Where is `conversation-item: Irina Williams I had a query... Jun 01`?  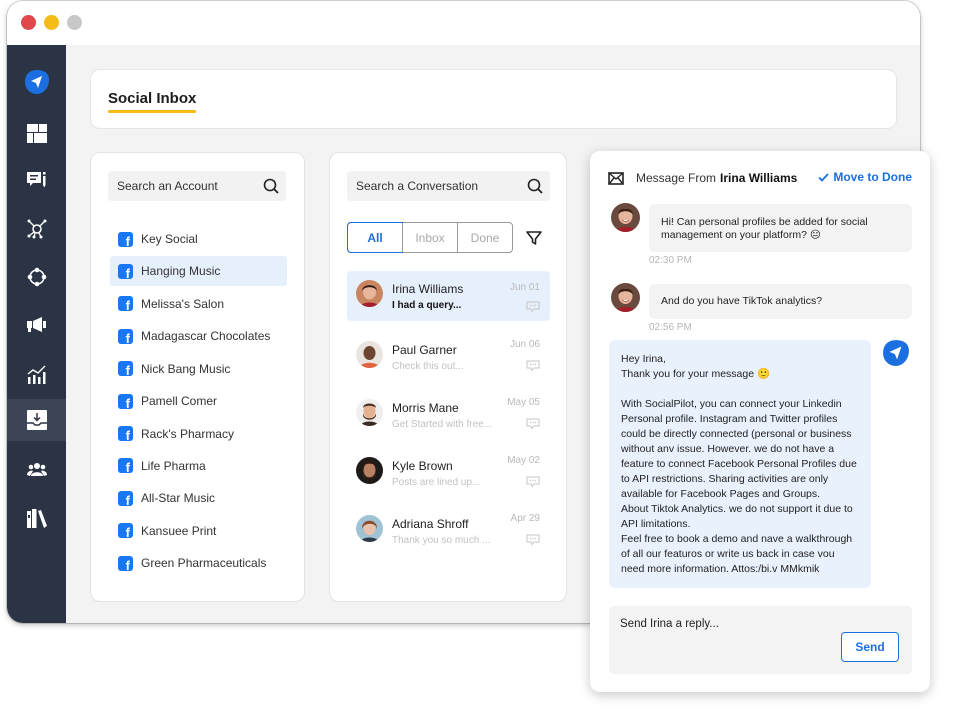
conversation-item: Irina Williams I had a query... Jun 01 is located at coordinates (448, 296).